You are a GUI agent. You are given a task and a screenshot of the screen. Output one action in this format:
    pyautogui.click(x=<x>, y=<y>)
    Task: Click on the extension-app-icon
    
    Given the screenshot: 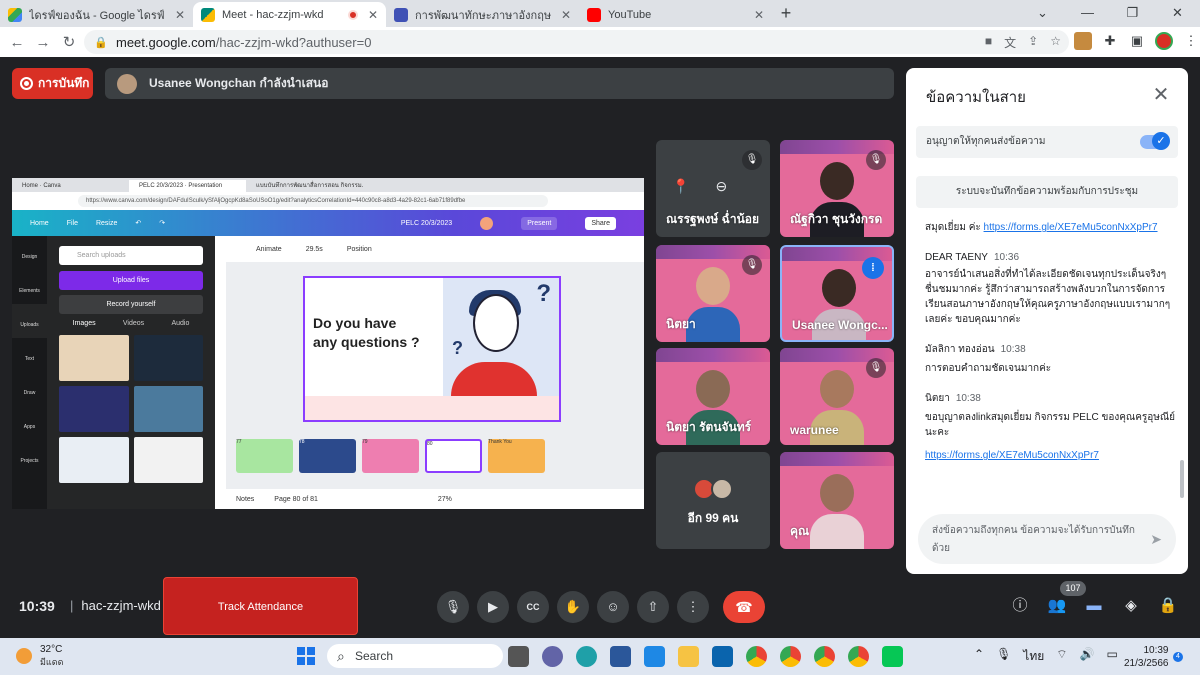 What is the action you would take?
    pyautogui.click(x=1083, y=41)
    